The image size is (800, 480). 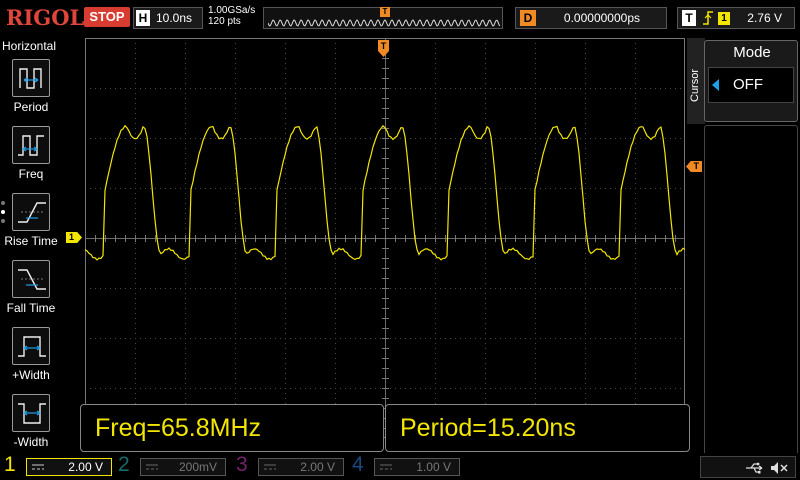 What do you see at coordinates (31, 442) in the screenshot?
I see `menu-item-label: -Width` at bounding box center [31, 442].